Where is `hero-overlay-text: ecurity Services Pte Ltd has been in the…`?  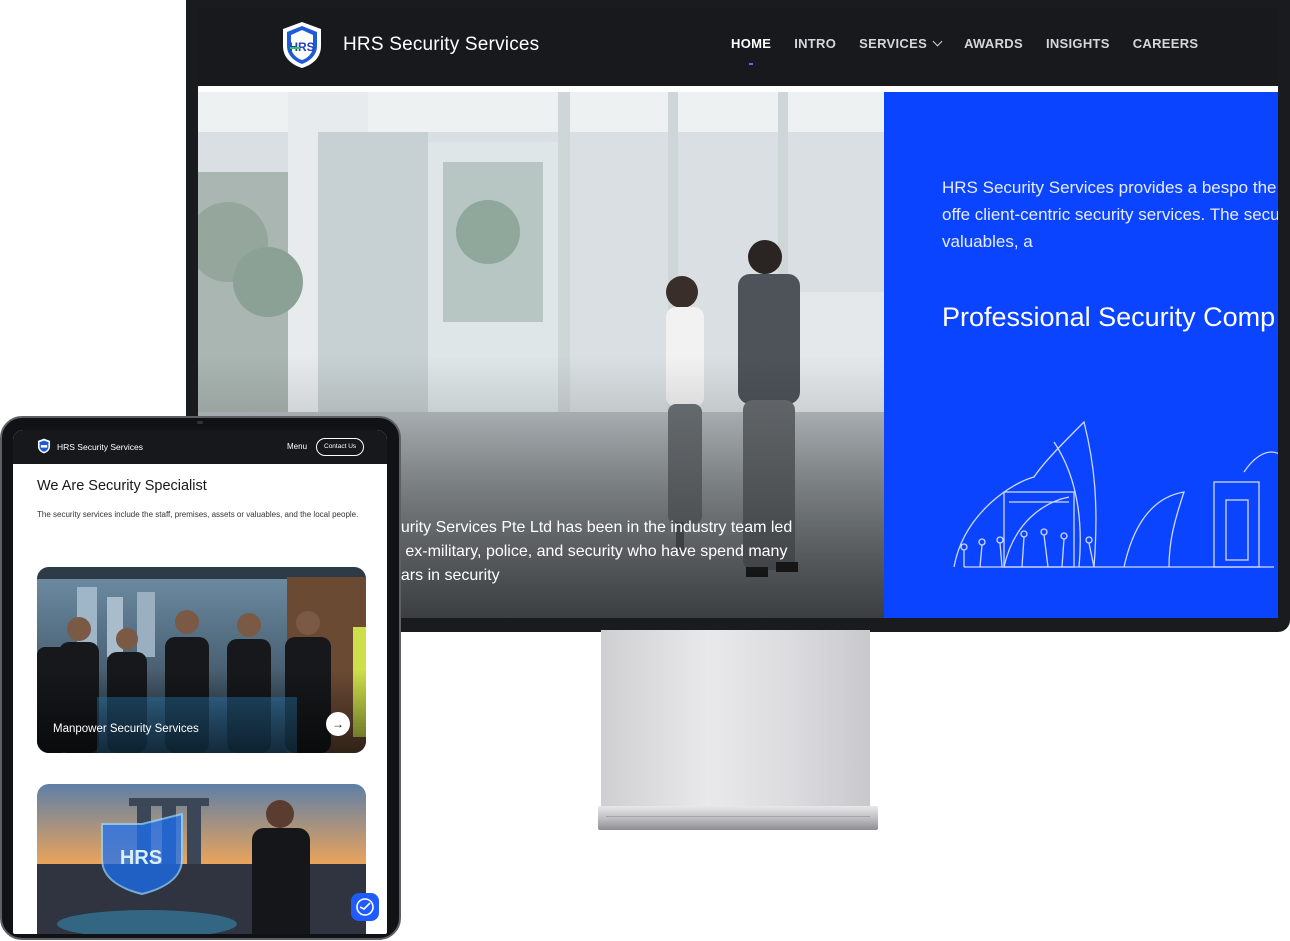
hero-overlay-text: ecurity Services Pte Ltd has been in the… is located at coordinates (588, 551).